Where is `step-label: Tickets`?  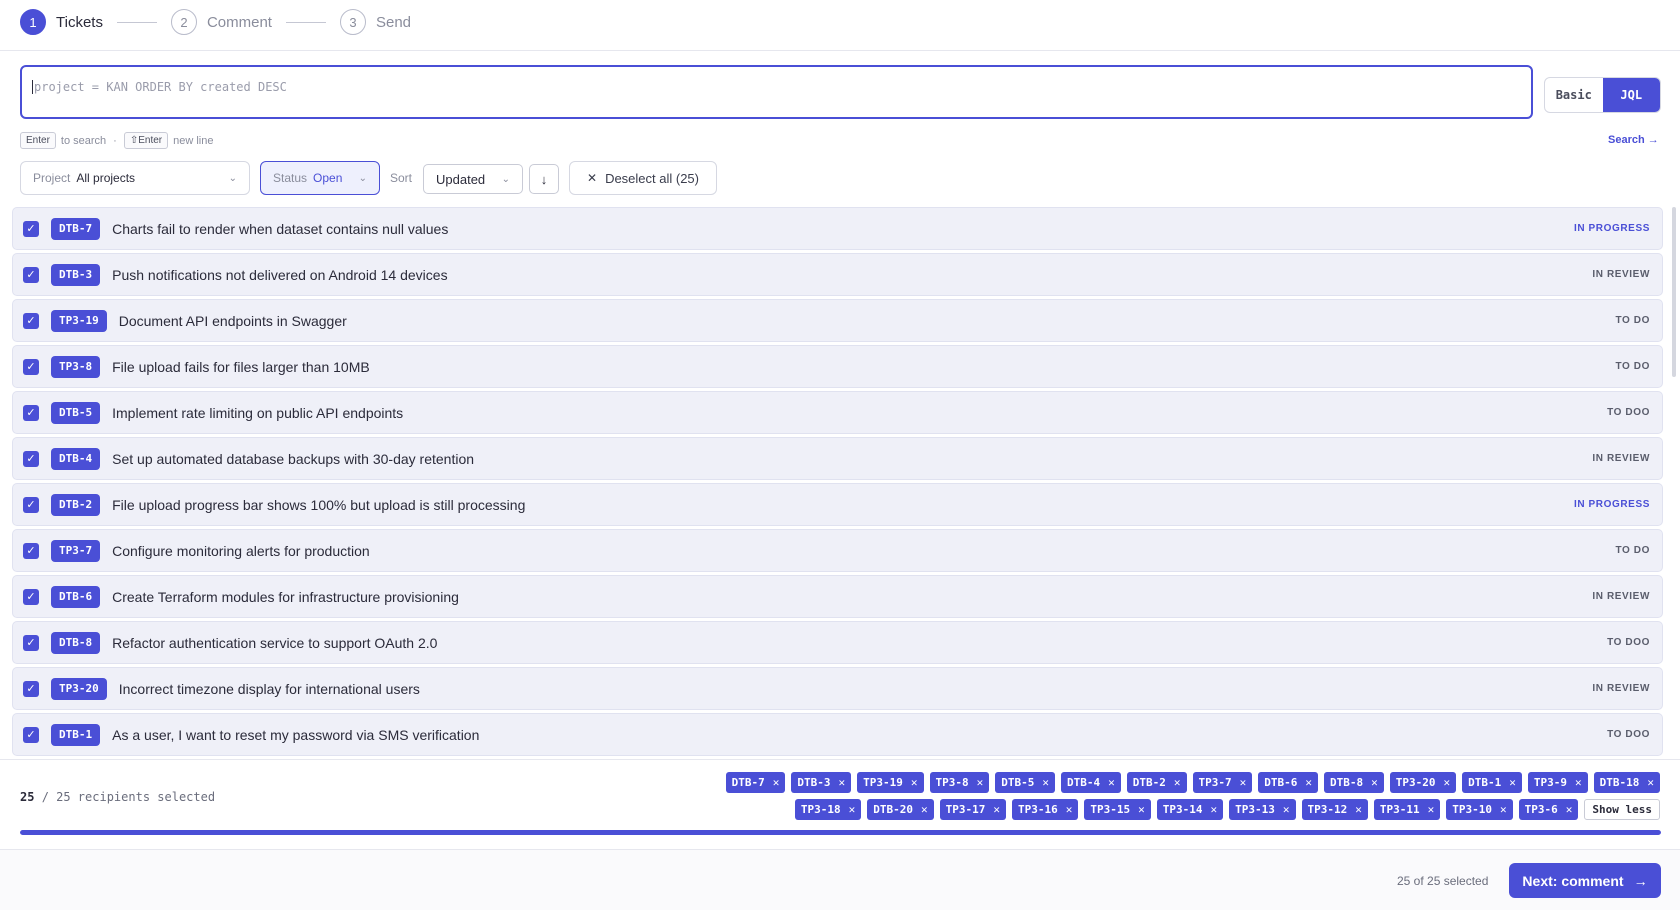 step-label: Tickets is located at coordinates (79, 22).